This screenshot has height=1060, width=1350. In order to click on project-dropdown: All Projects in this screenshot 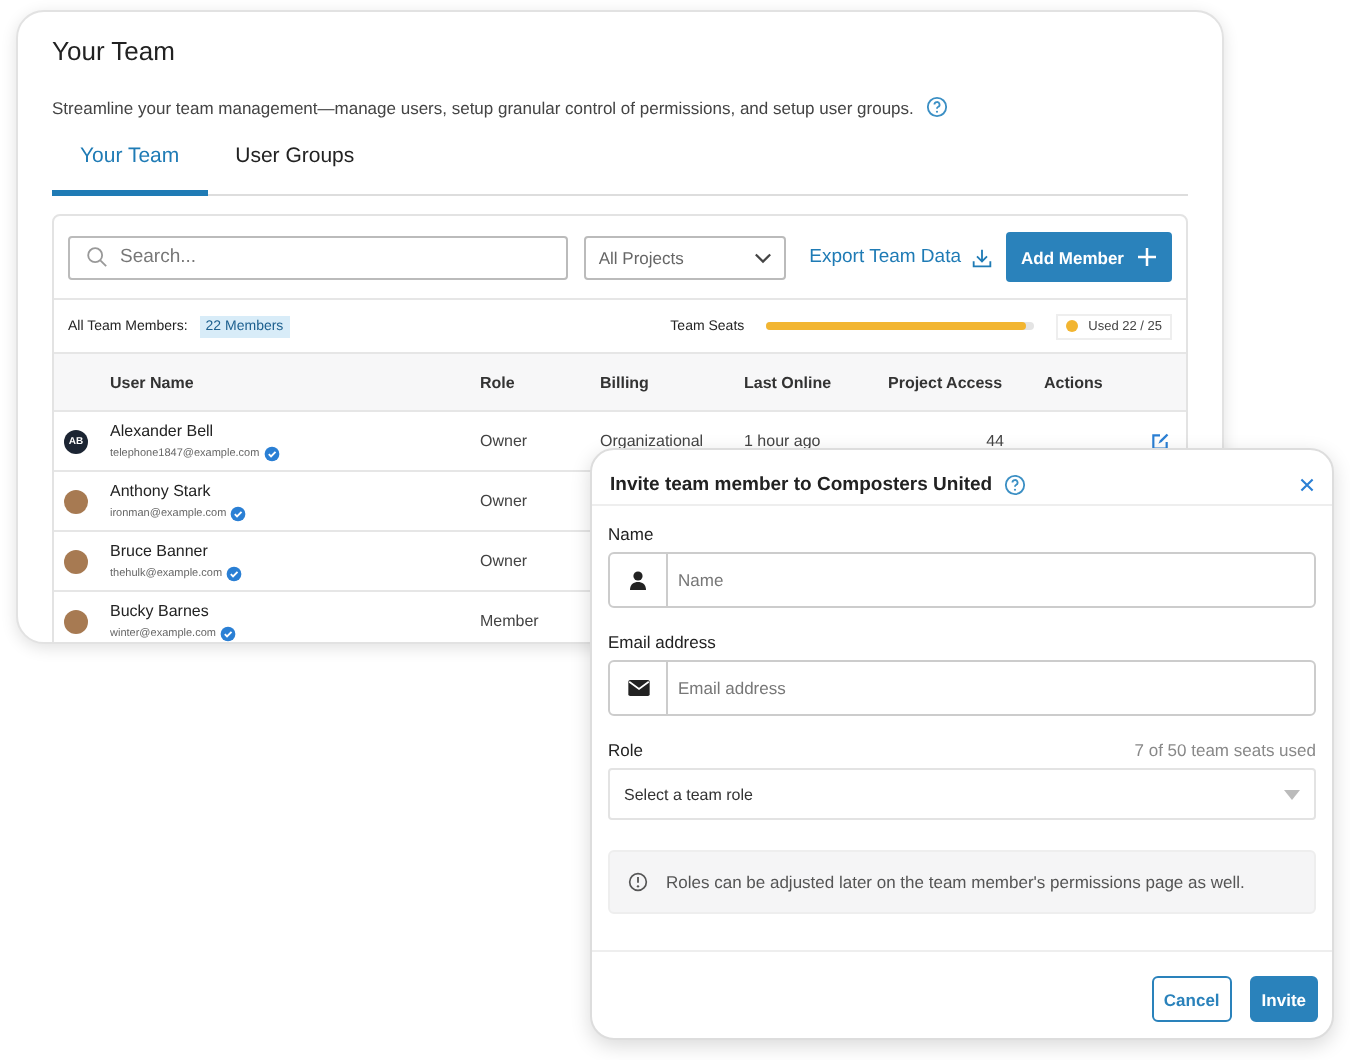, I will do `click(685, 257)`.